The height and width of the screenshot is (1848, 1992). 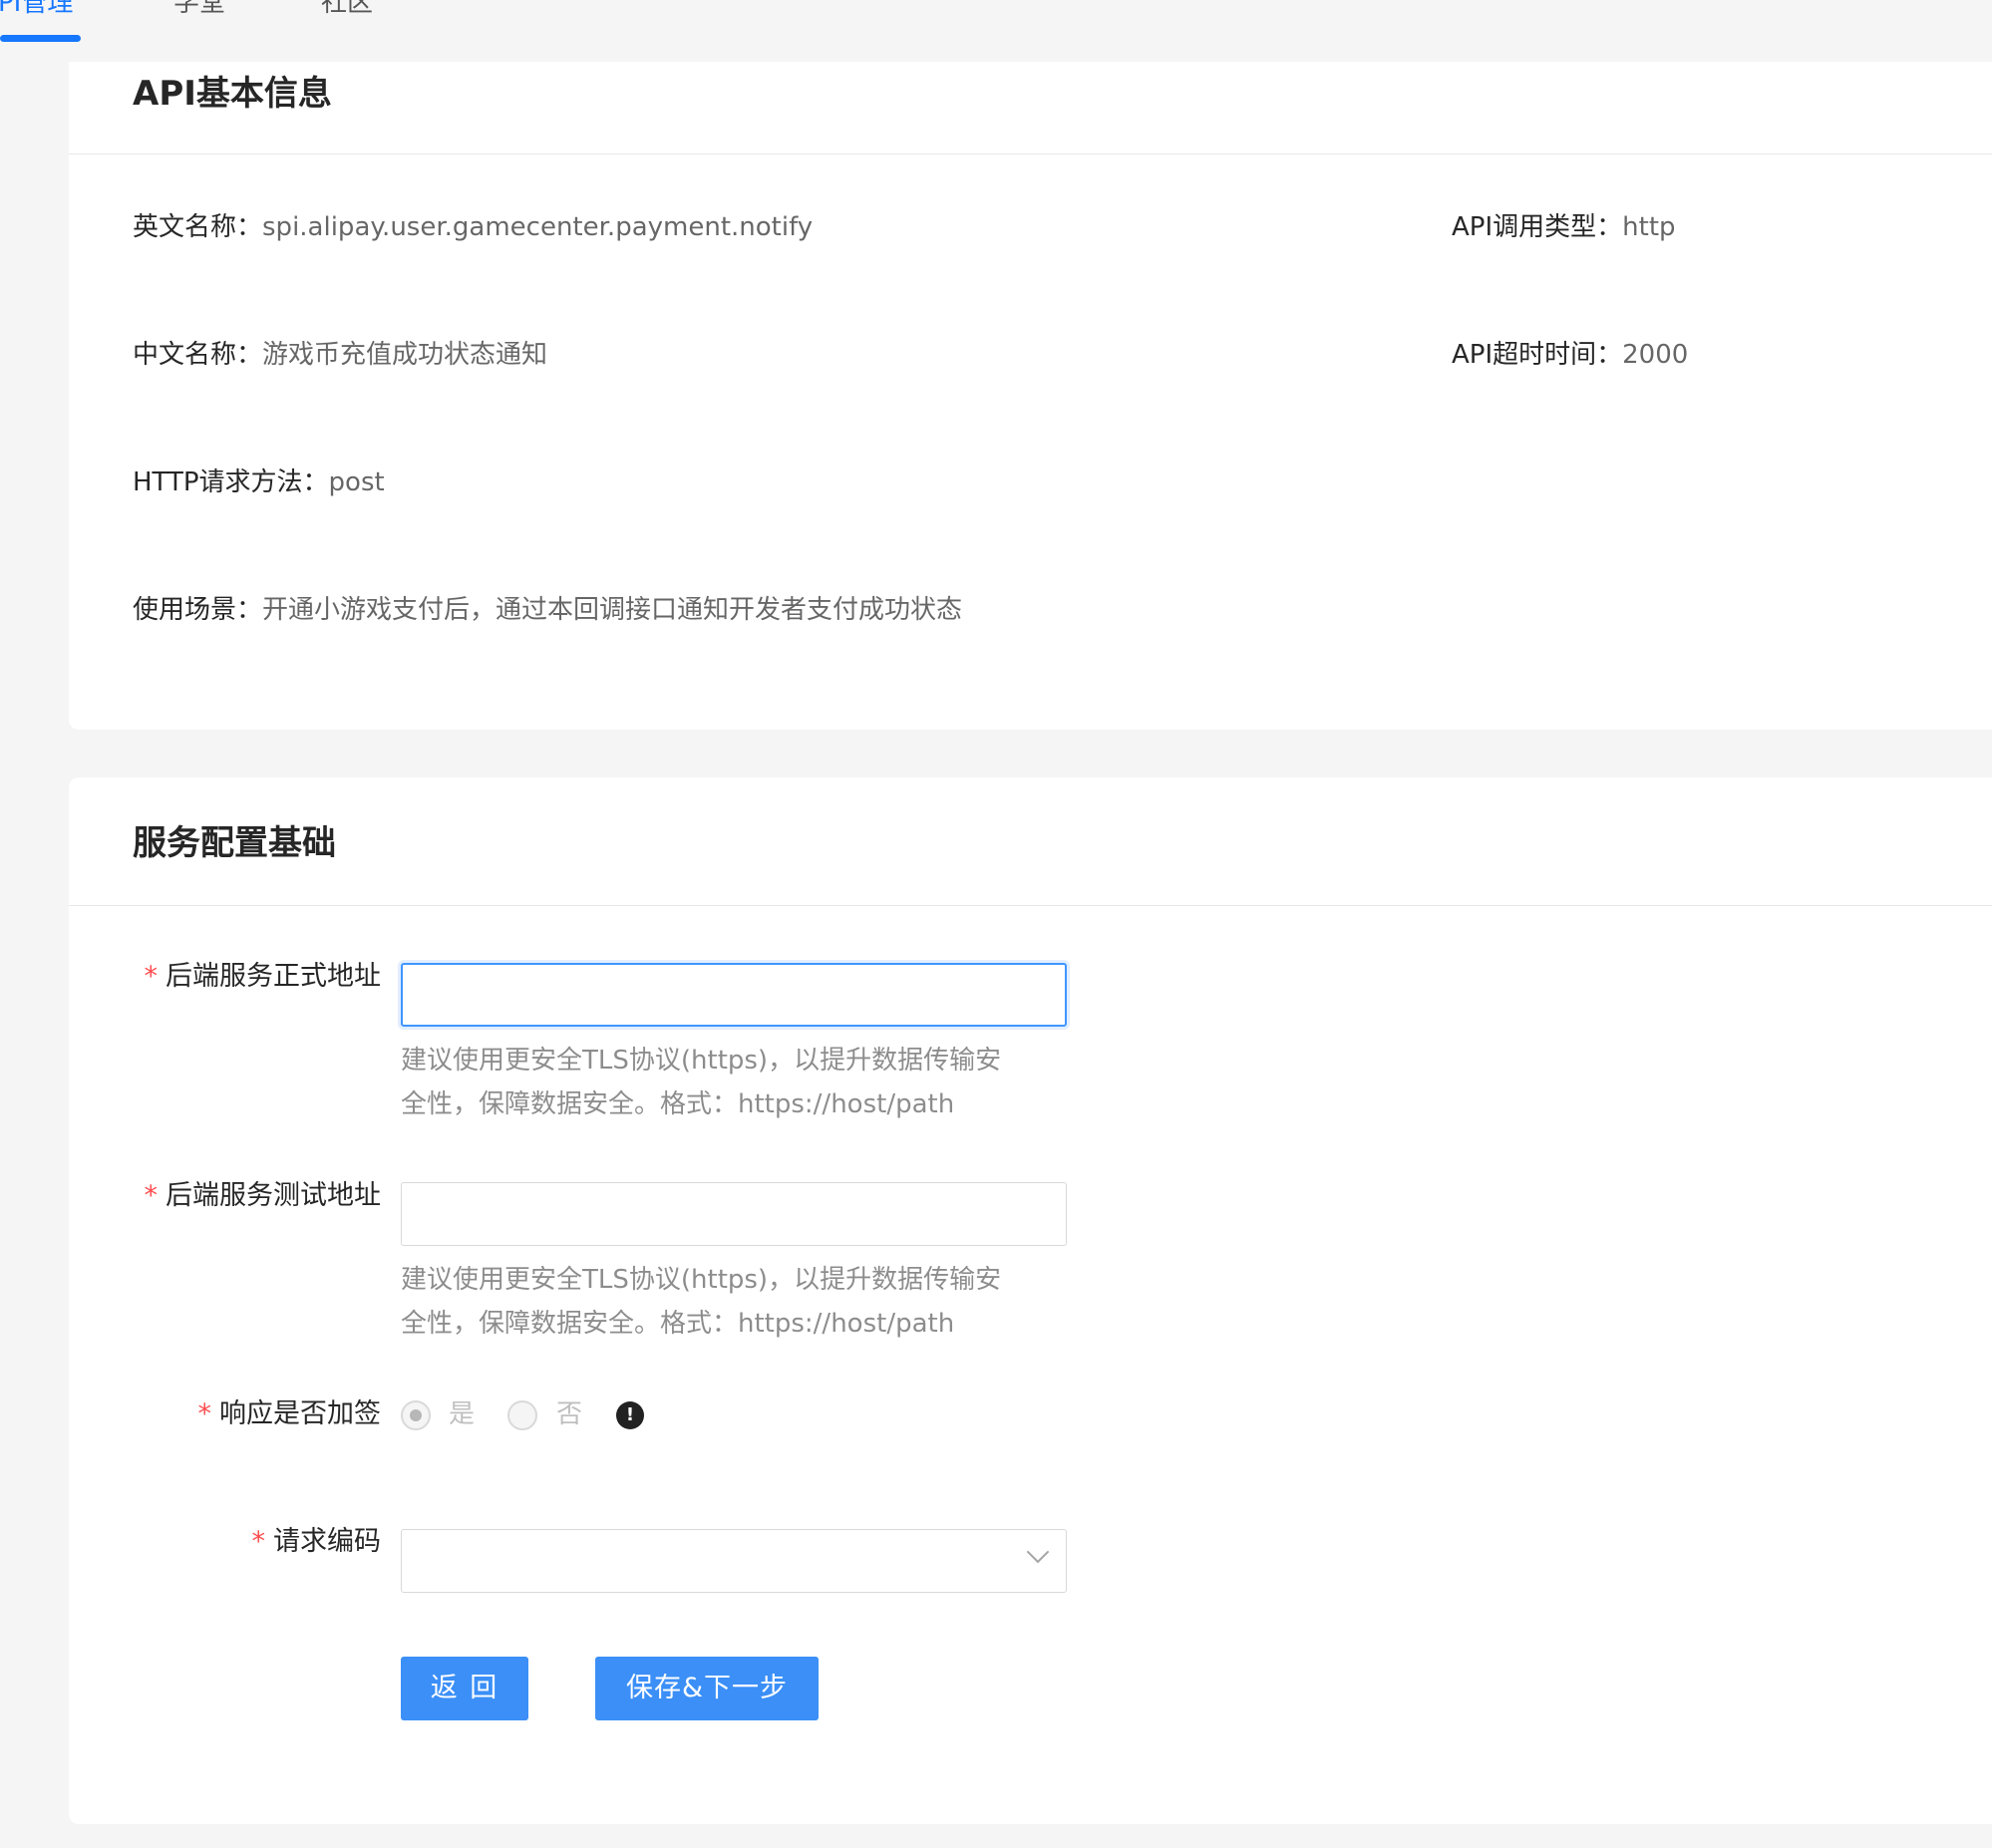 I want to click on chinese-name-row: 中文名称：游戏币充值成功状态通知, so click(x=340, y=355).